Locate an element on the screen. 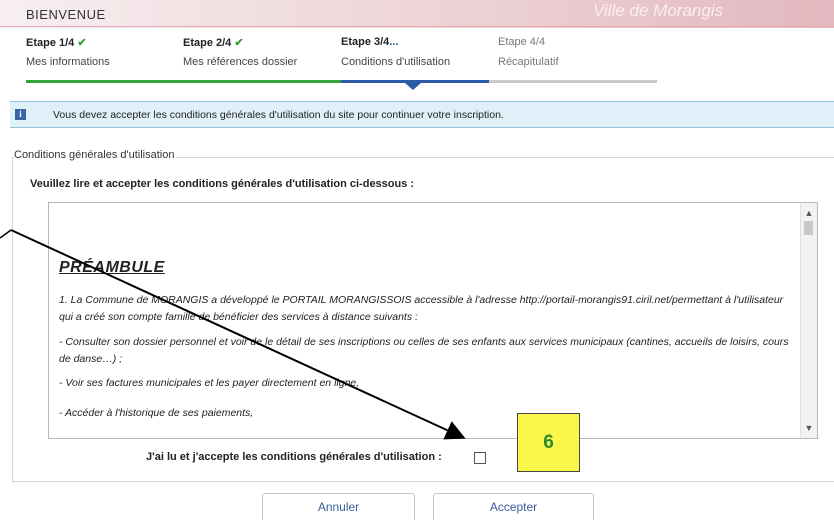 The image size is (834, 520). annotation-line is located at coordinates (6, 234).